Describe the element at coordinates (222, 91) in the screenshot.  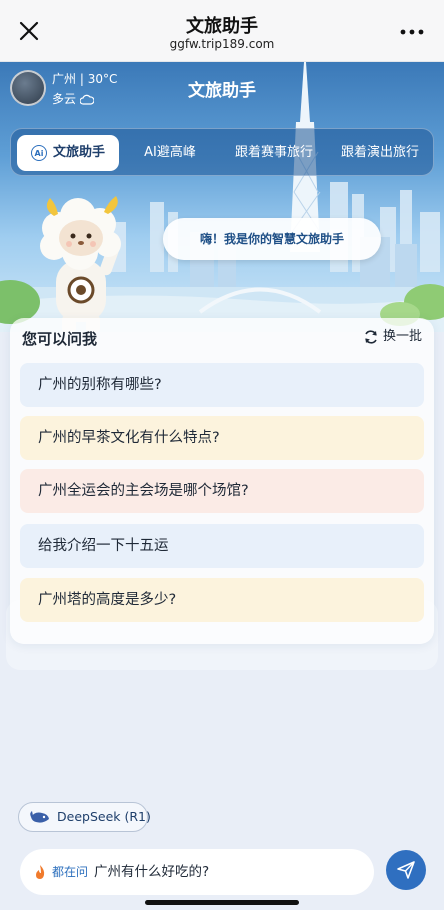
I see `hero-title: 文旅助手` at that location.